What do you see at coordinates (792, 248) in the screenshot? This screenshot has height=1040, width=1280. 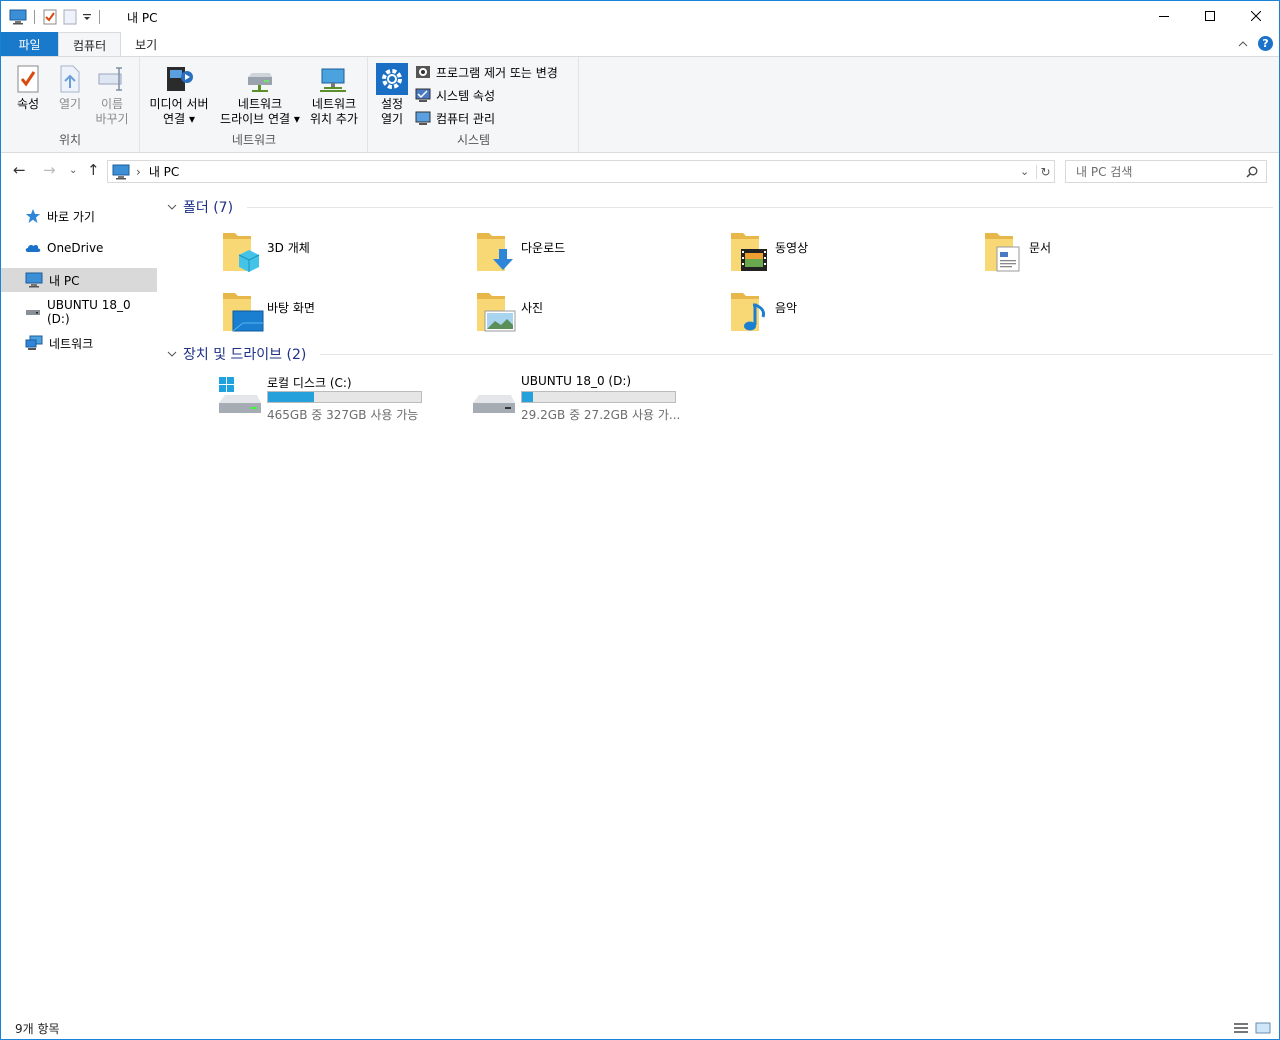 I see `folder-label: 동영상` at bounding box center [792, 248].